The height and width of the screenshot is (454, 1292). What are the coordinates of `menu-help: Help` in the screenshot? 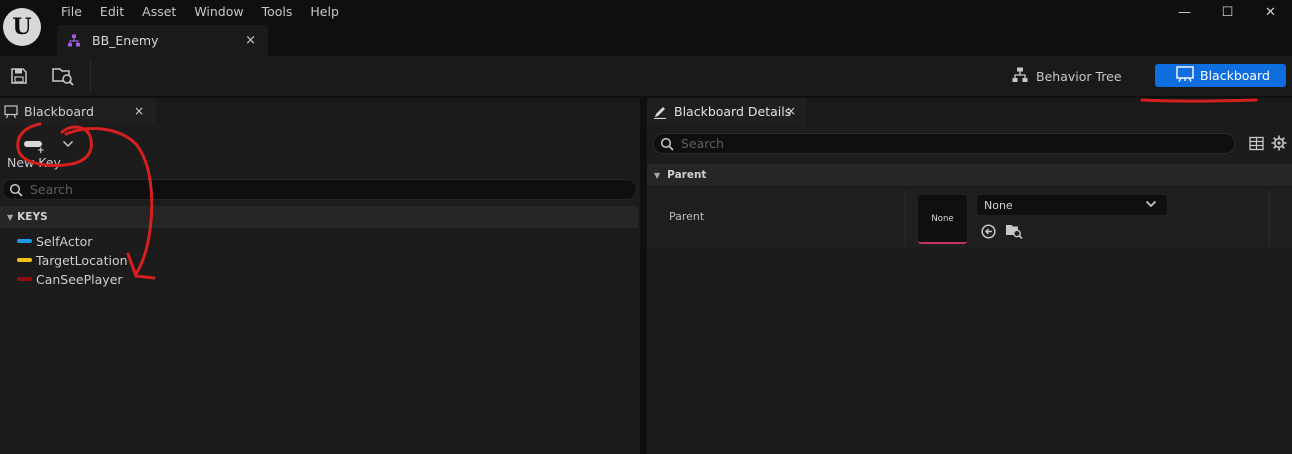 It's located at (324, 12).